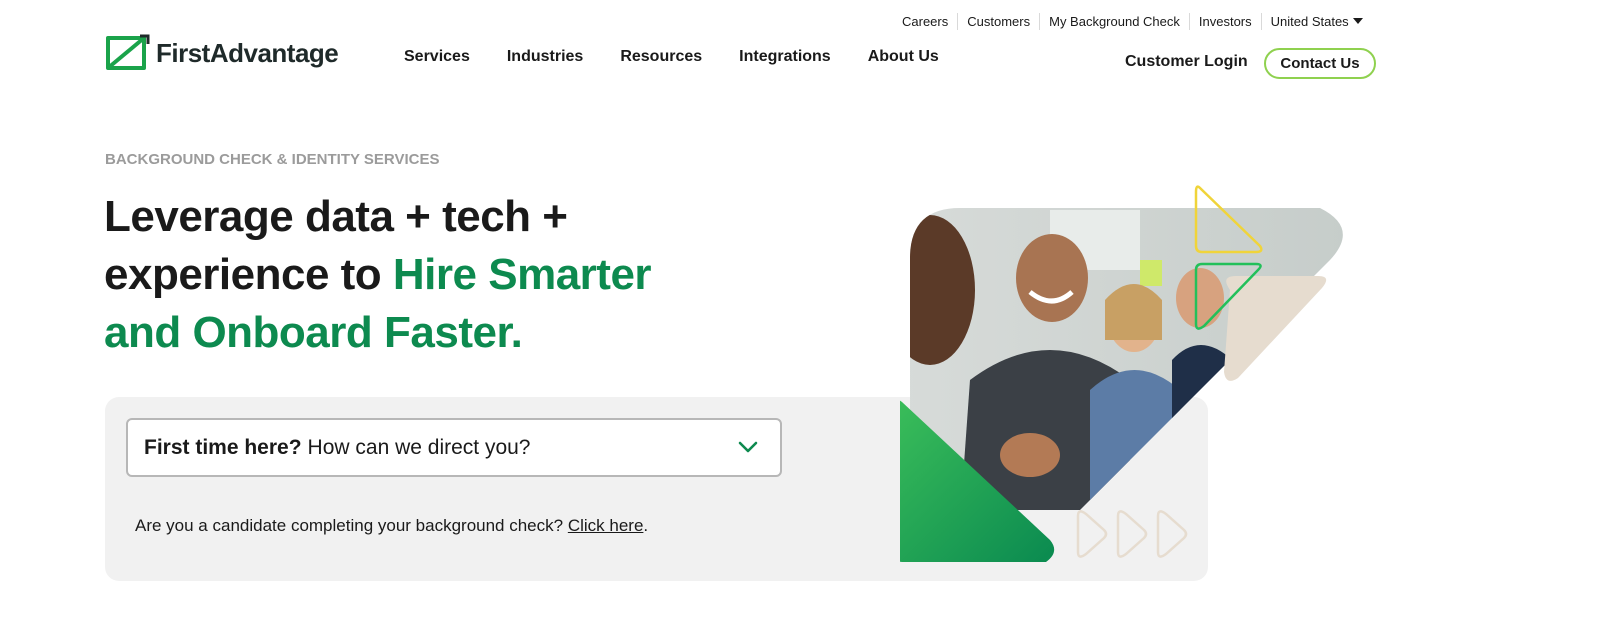  Describe the element at coordinates (128, 52) in the screenshot. I see `logo-mark-icon` at that location.